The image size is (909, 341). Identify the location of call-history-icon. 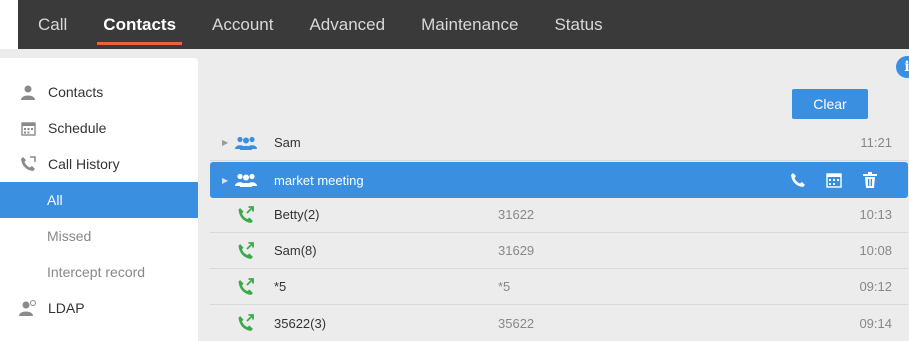
(28, 164).